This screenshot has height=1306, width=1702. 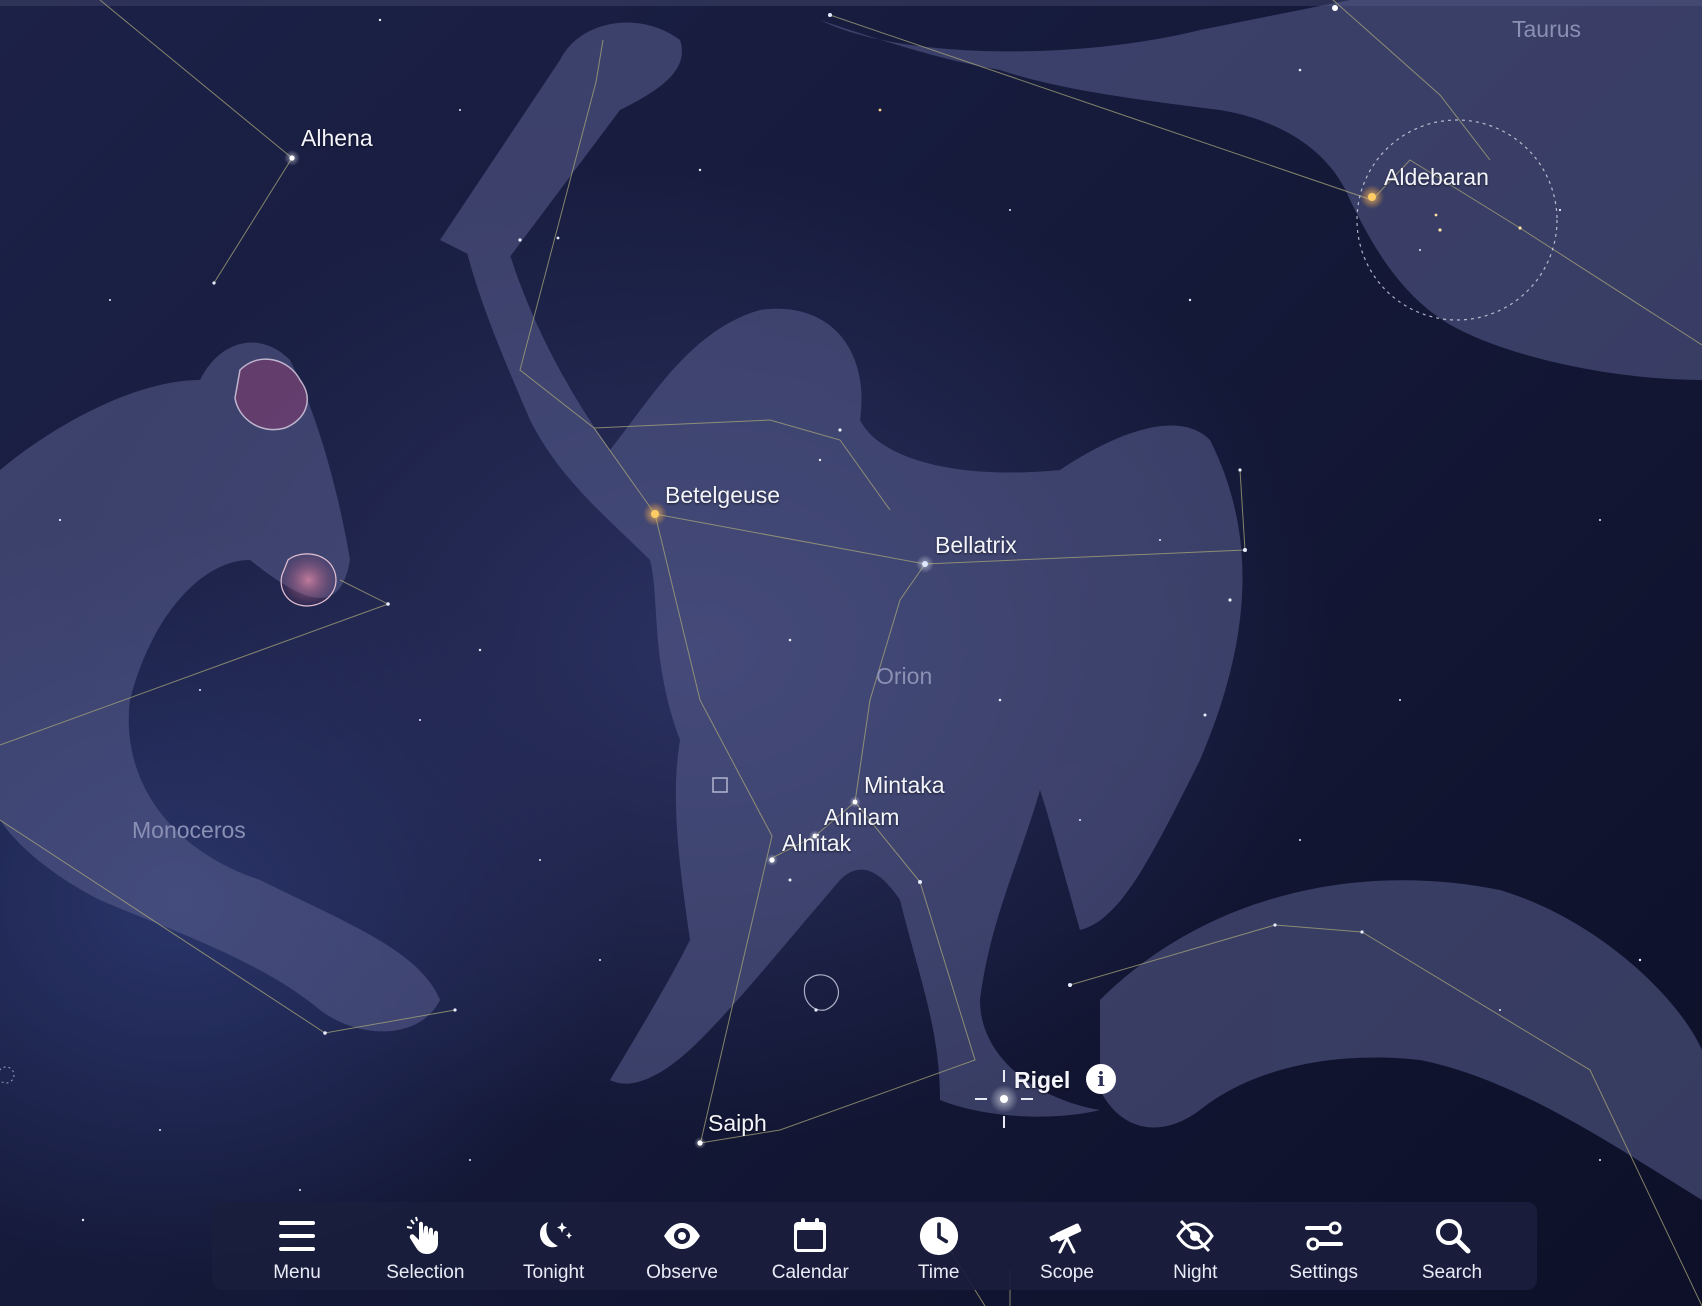 What do you see at coordinates (297, 1236) in the screenshot?
I see `menu-icon` at bounding box center [297, 1236].